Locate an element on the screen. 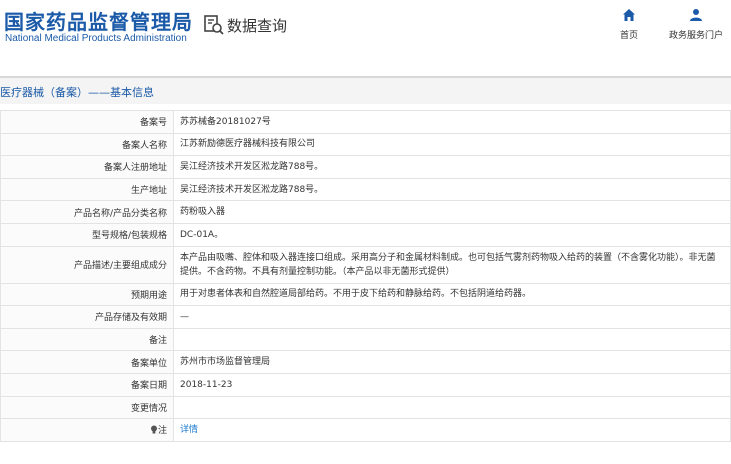 This screenshot has height=464, width=731. row-label: 备案人注册地址 is located at coordinates (87, 167).